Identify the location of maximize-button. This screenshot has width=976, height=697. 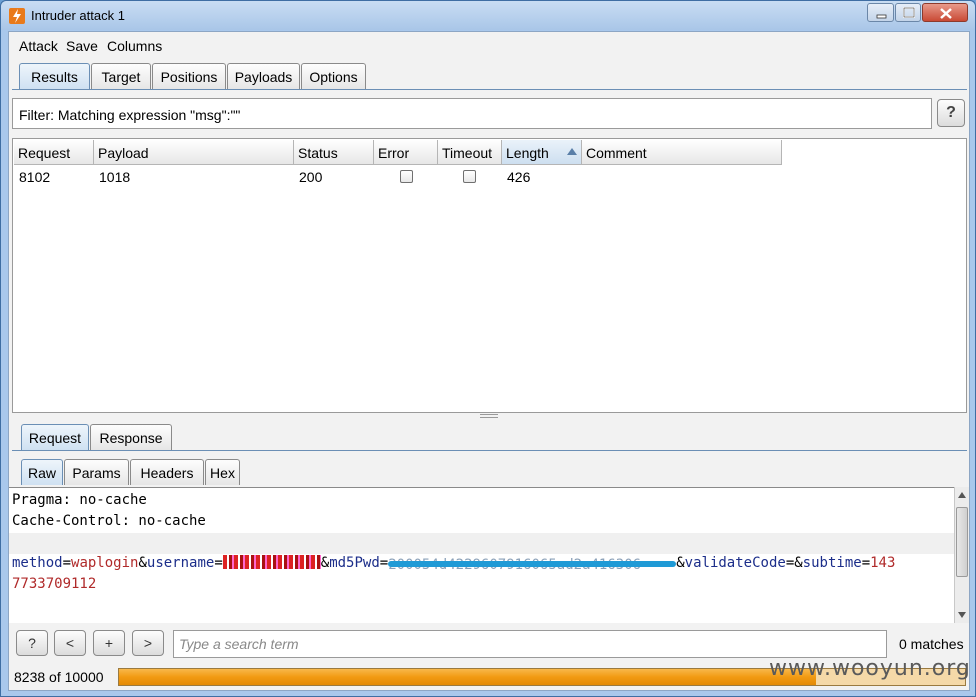
(908, 12).